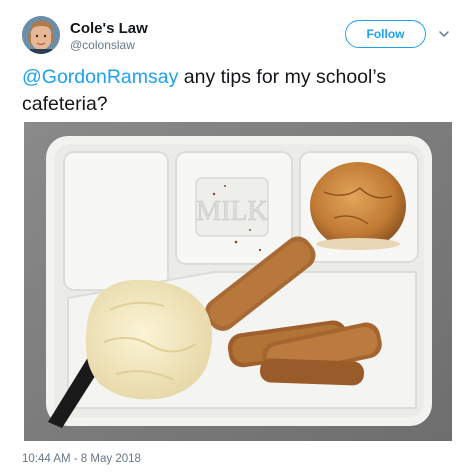  What do you see at coordinates (109, 28) in the screenshot?
I see `display-name: Cole's Law` at bounding box center [109, 28].